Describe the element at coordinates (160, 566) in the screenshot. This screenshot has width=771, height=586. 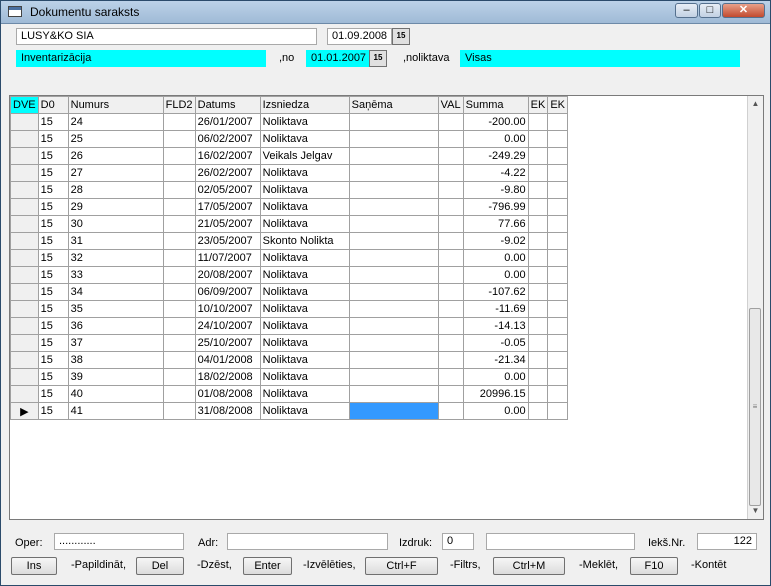
I see `del-button: Del` at that location.